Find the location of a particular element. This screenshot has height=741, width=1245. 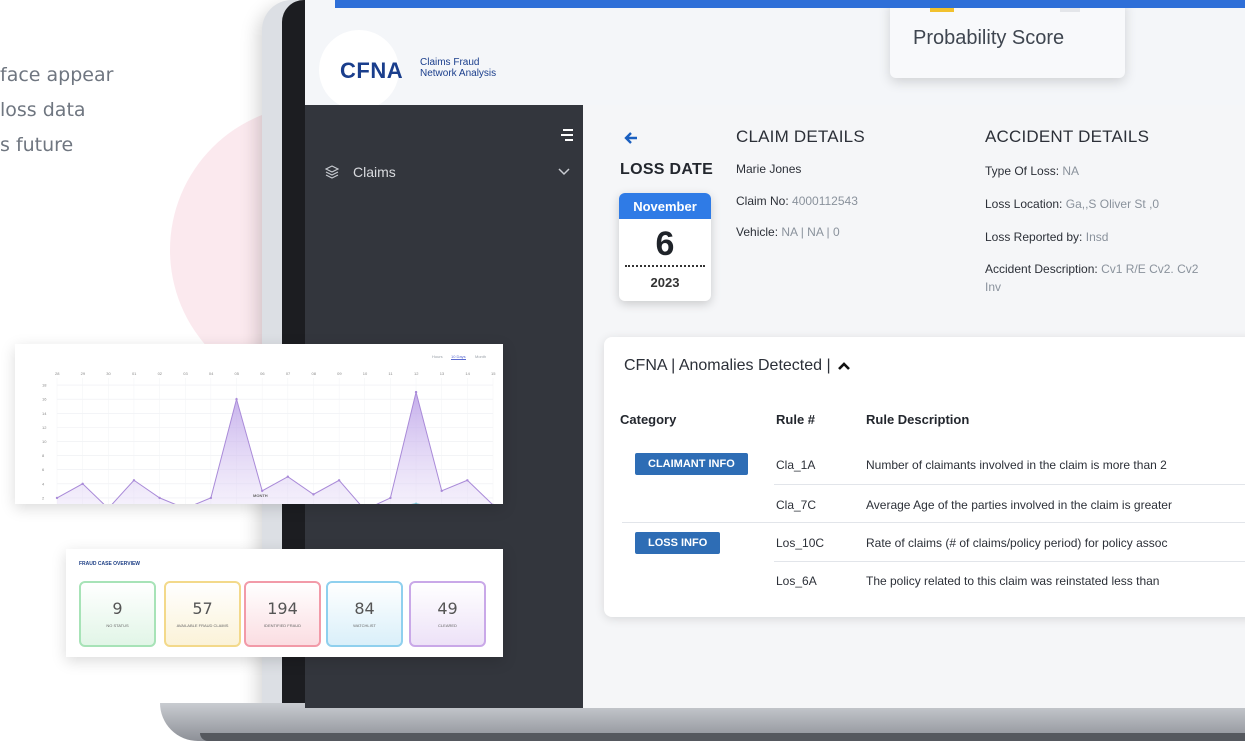

x-tick-label: 10 is located at coordinates (365, 373).